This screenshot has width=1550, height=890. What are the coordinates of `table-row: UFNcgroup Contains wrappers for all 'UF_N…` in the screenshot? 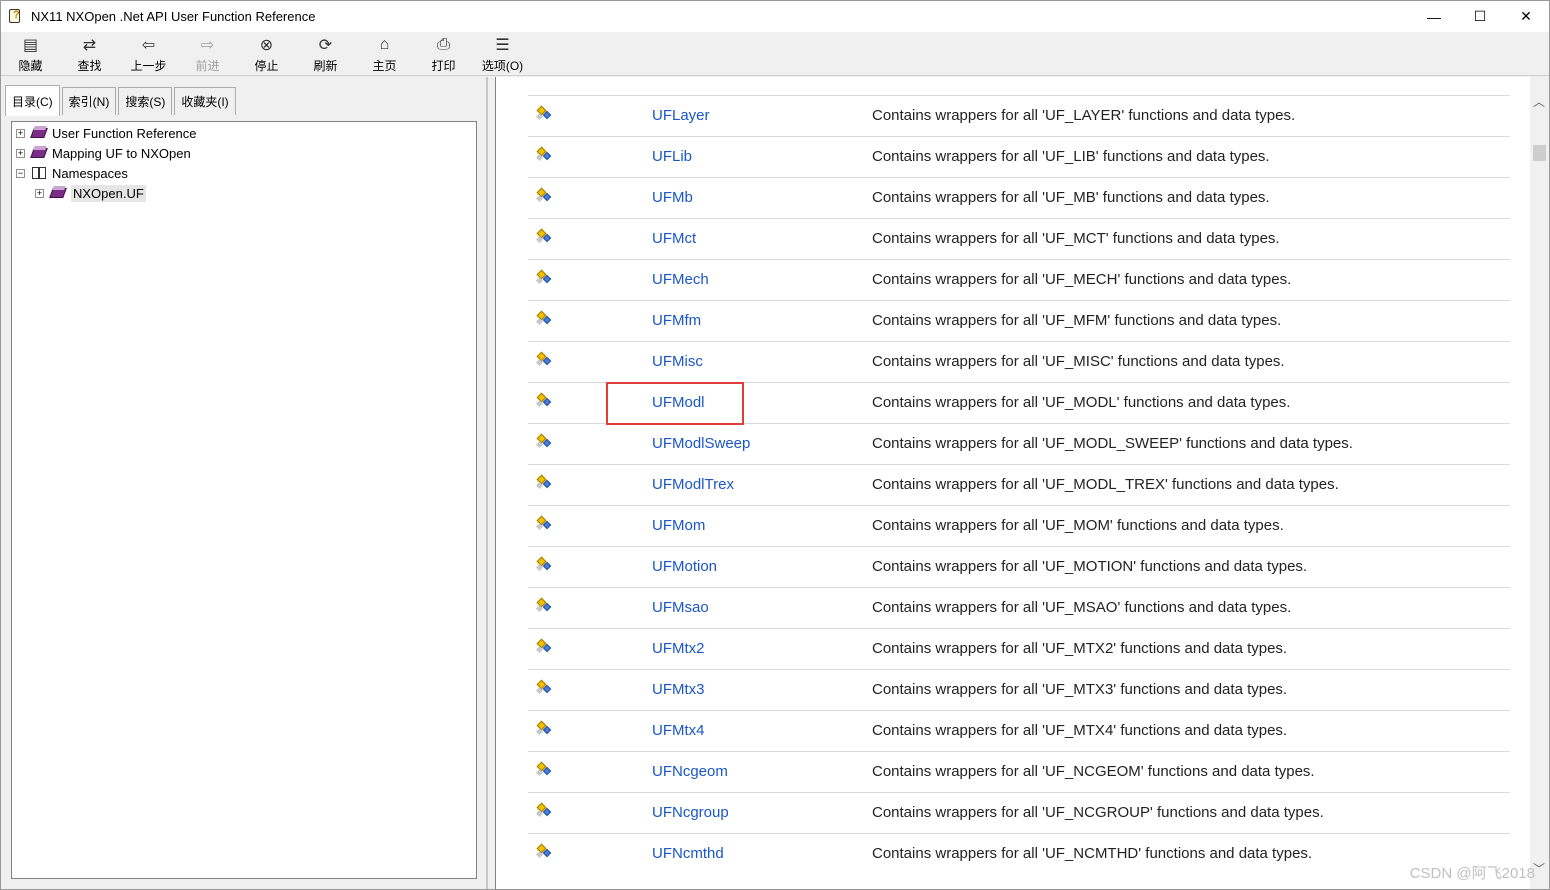 It's located at (1019, 812).